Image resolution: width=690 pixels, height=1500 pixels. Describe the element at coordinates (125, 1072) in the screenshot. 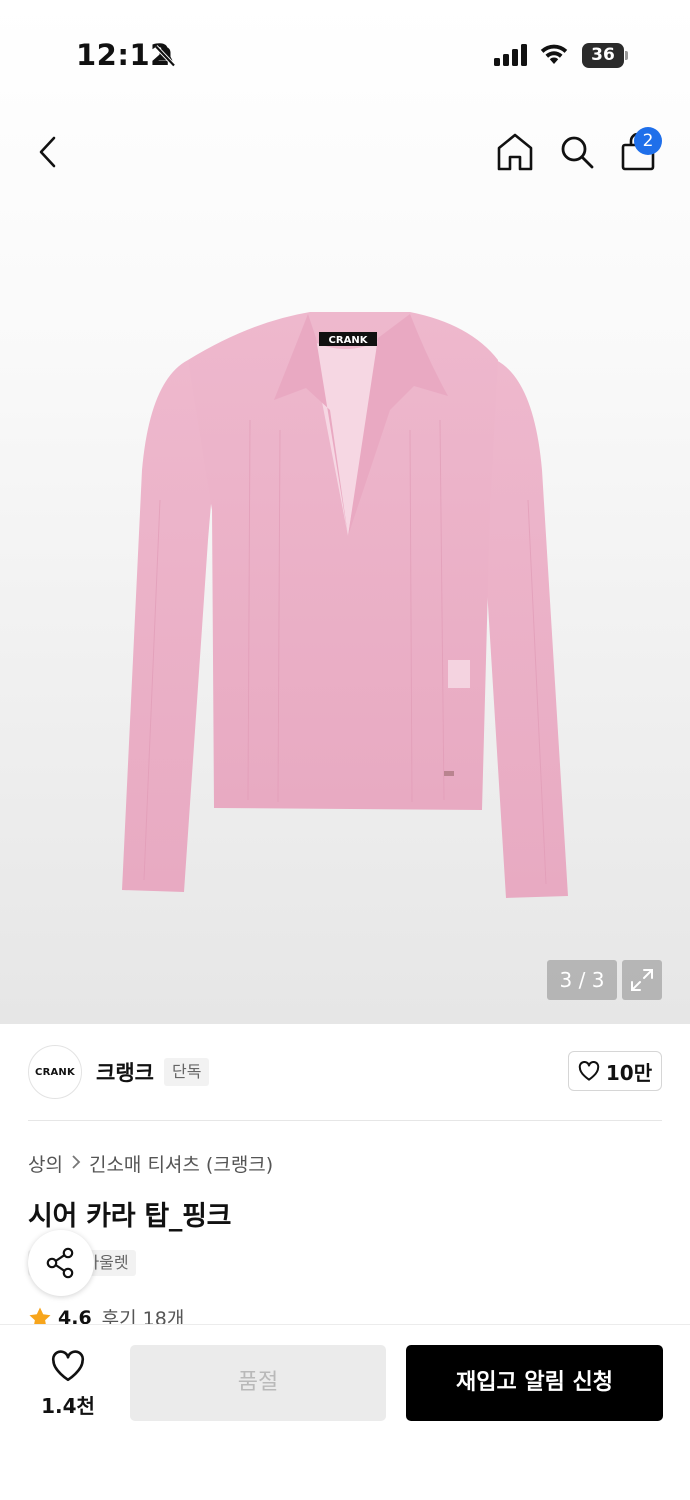

I see `brand-name: 크랭크` at that location.